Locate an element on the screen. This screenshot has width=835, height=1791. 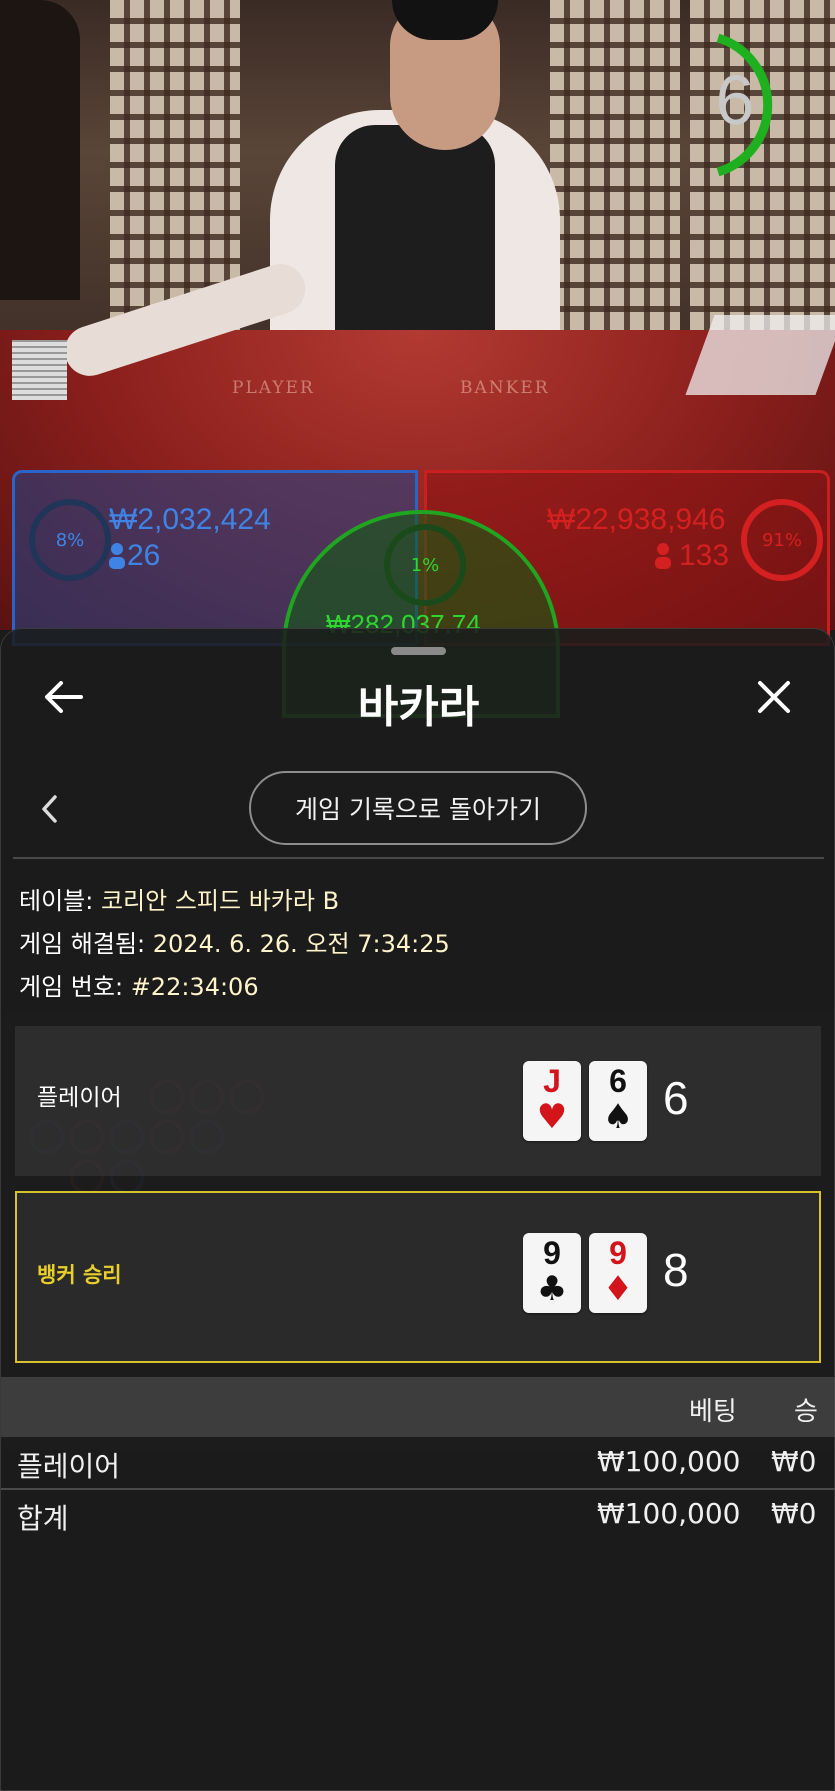
close-icon is located at coordinates (774, 697).